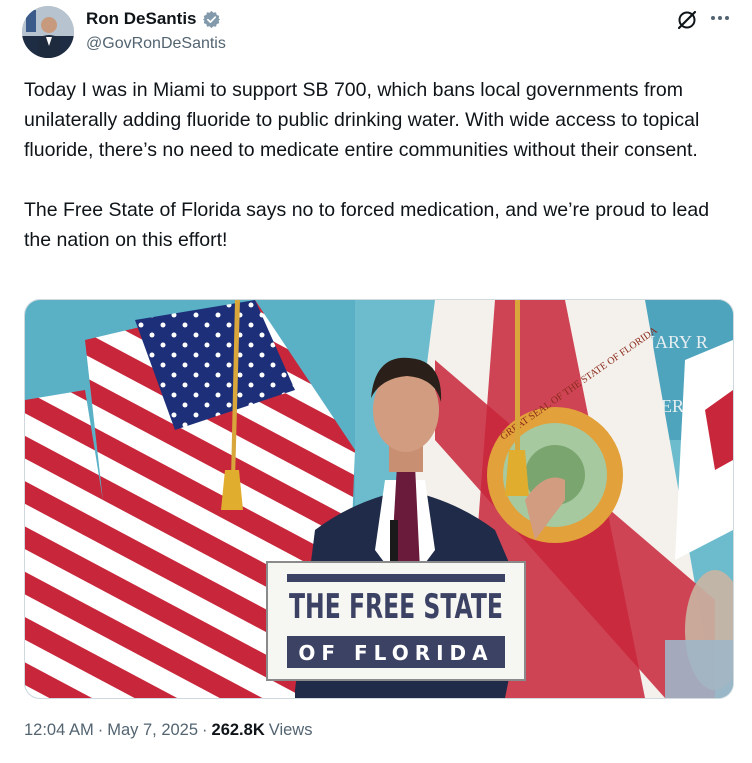 The image size is (752, 763). What do you see at coordinates (396, 607) in the screenshot?
I see `podium-line-1: THE FREE STATE` at bounding box center [396, 607].